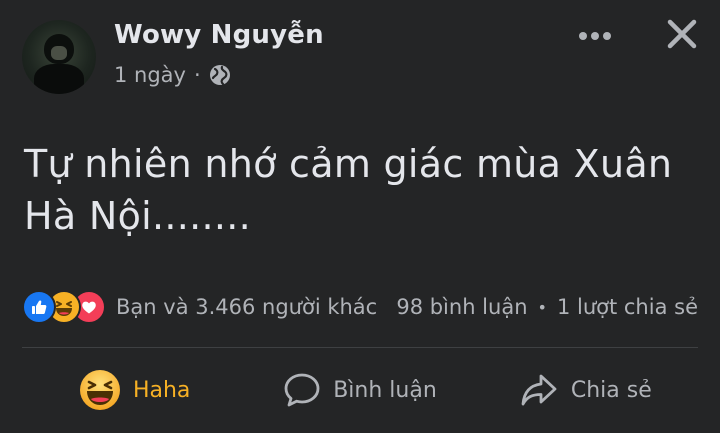 This screenshot has width=720, height=433. What do you see at coordinates (39, 307) in the screenshot?
I see `like-reaction-icon` at bounding box center [39, 307].